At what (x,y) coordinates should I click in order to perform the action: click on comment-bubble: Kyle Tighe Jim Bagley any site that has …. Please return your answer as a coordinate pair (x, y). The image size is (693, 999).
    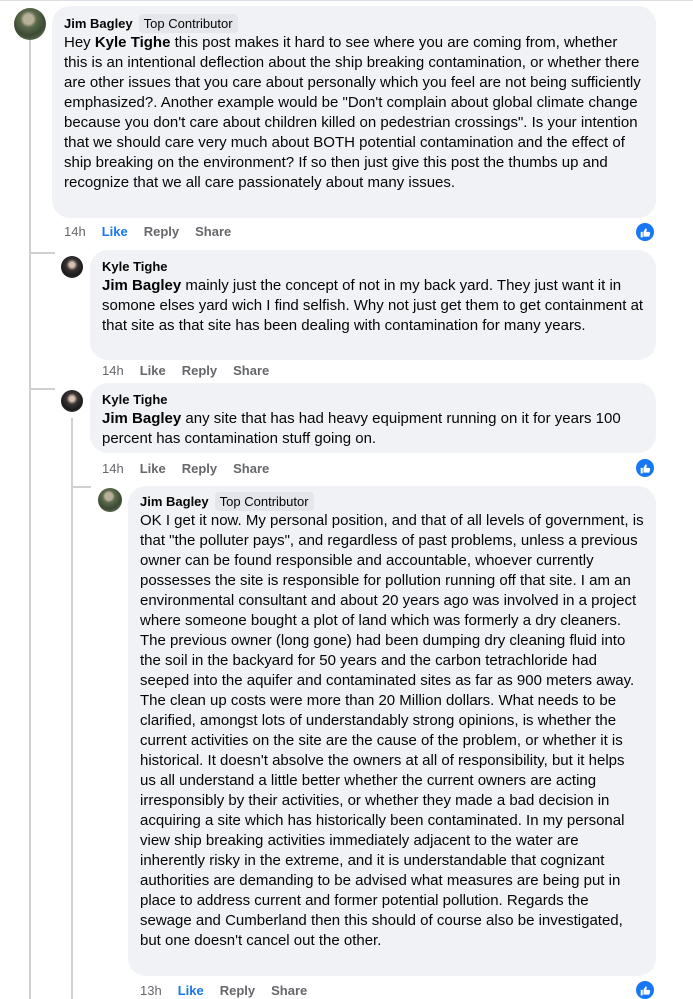
    Looking at the image, I should click on (373, 418).